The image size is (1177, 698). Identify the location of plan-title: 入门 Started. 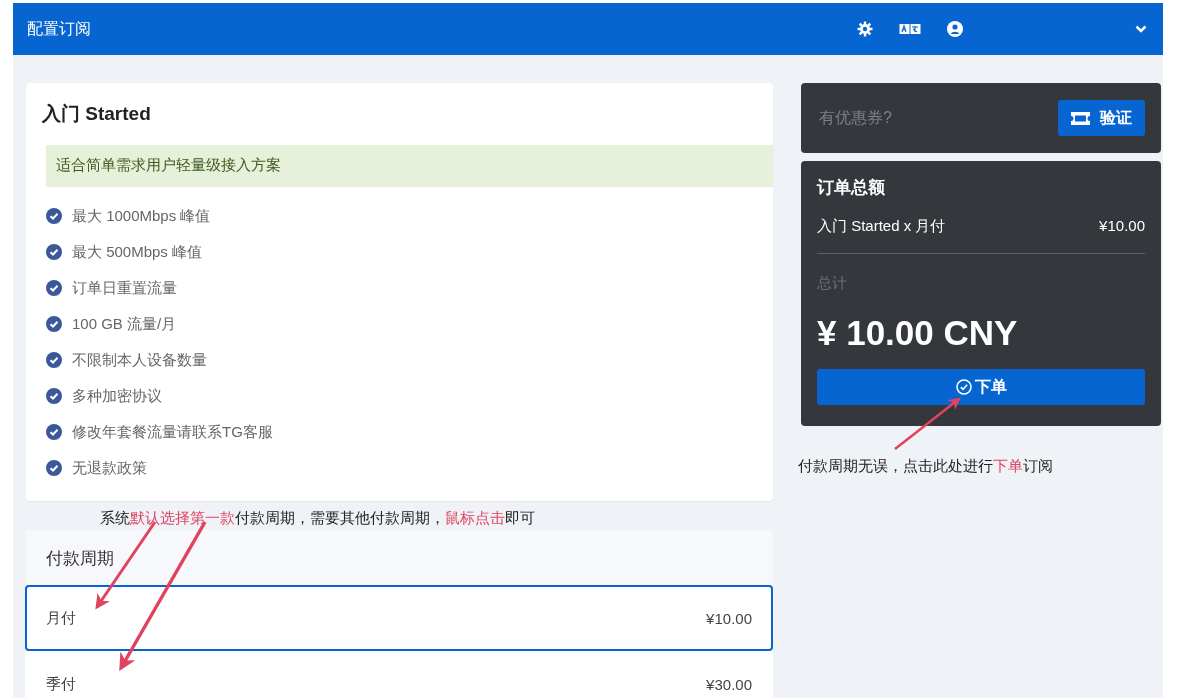
(96, 114).